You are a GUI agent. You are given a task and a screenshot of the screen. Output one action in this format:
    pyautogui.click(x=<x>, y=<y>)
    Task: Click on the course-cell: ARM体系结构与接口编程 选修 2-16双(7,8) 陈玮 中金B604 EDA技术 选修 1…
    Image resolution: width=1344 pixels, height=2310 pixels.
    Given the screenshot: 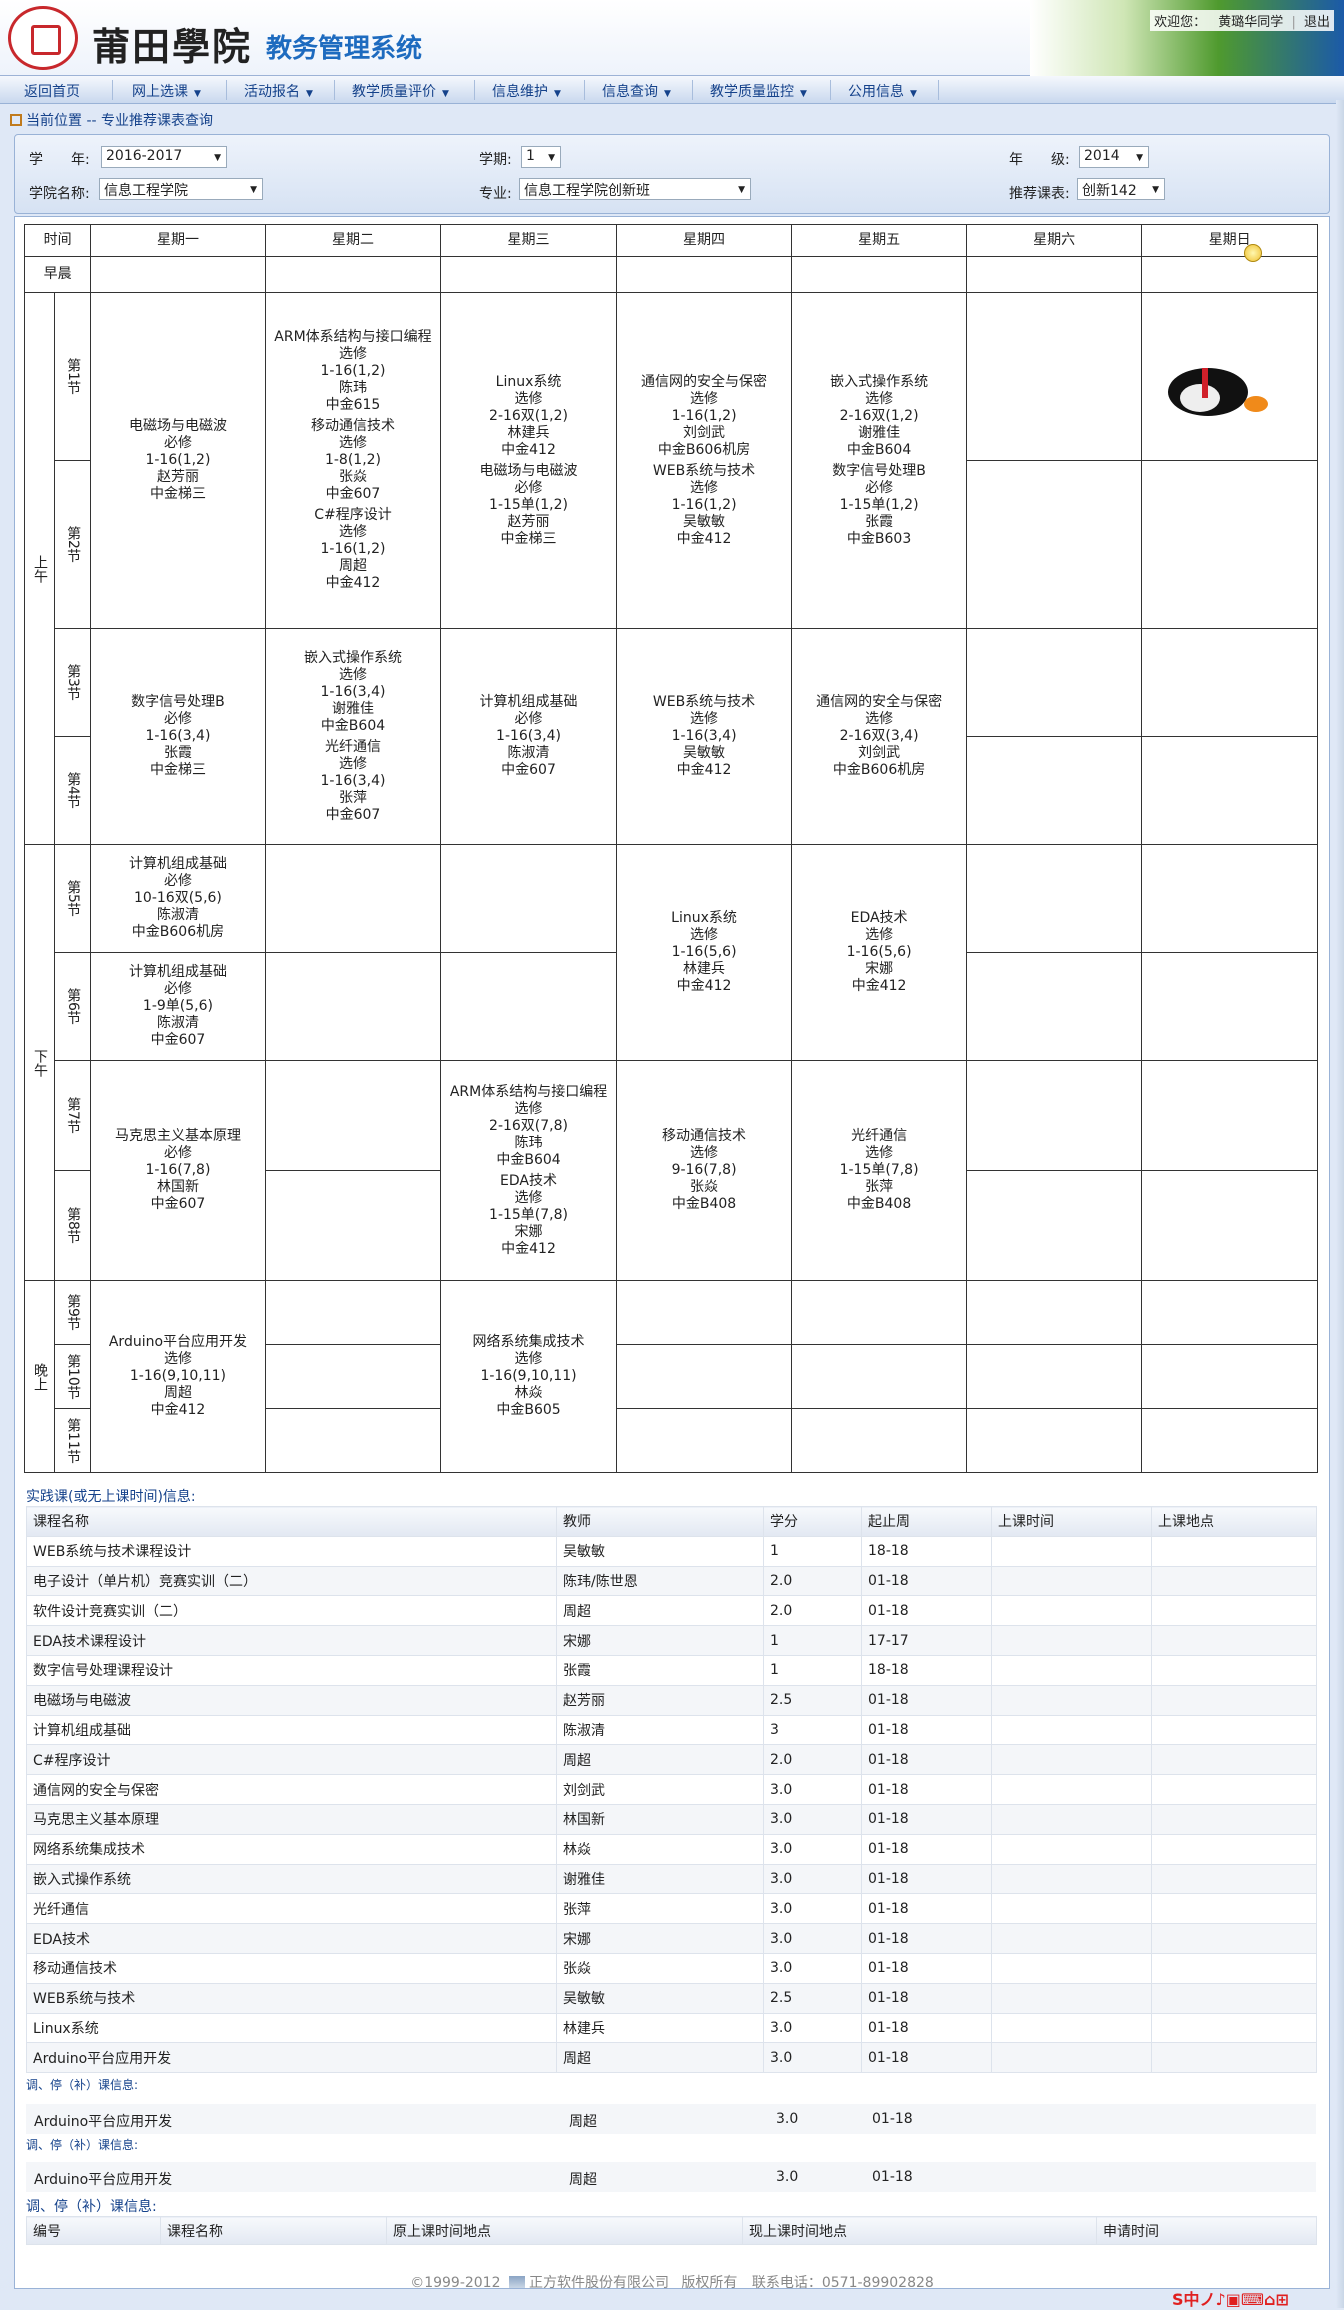 What is the action you would take?
    pyautogui.click(x=528, y=1170)
    